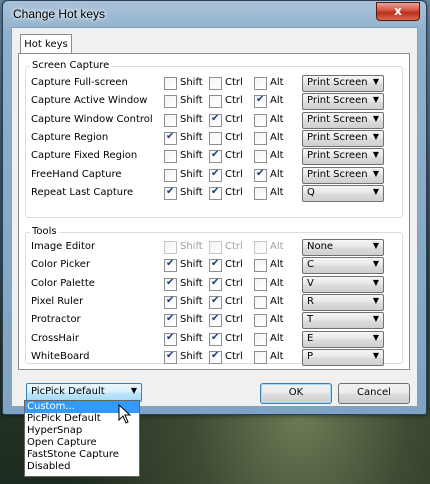 The height and width of the screenshot is (484, 430). I want to click on key-select: V ▼, so click(343, 284).